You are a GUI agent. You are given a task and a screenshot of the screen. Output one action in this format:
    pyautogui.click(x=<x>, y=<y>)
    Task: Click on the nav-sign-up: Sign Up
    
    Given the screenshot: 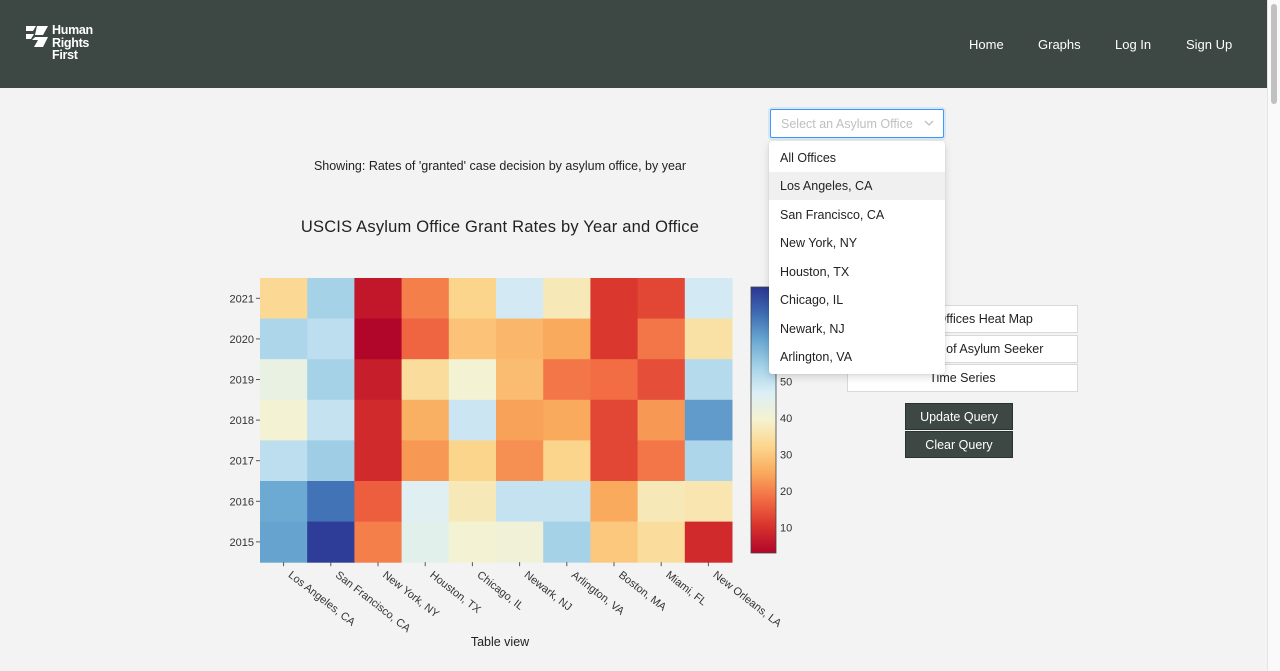 What is the action you would take?
    pyautogui.click(x=1209, y=44)
    